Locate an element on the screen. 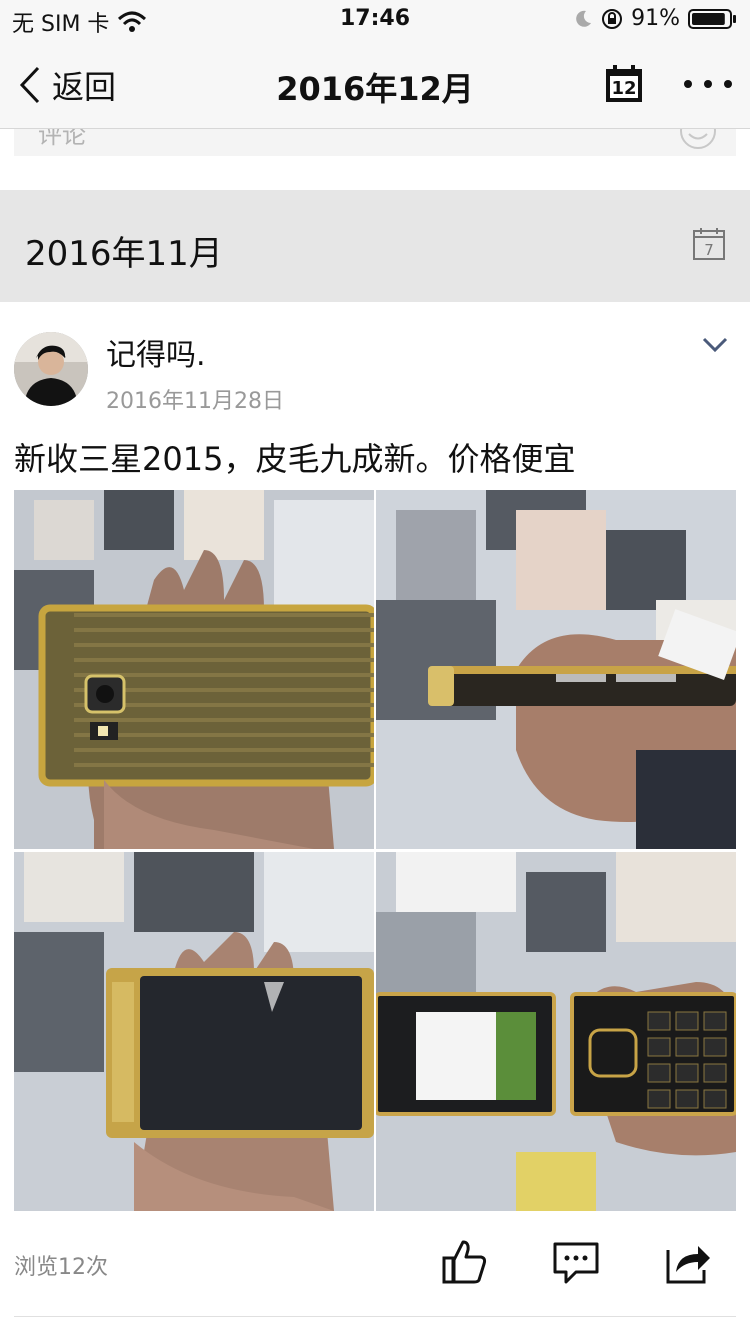 This screenshot has width=750, height=1334. month-title: 2016年11月 is located at coordinates (124, 254).